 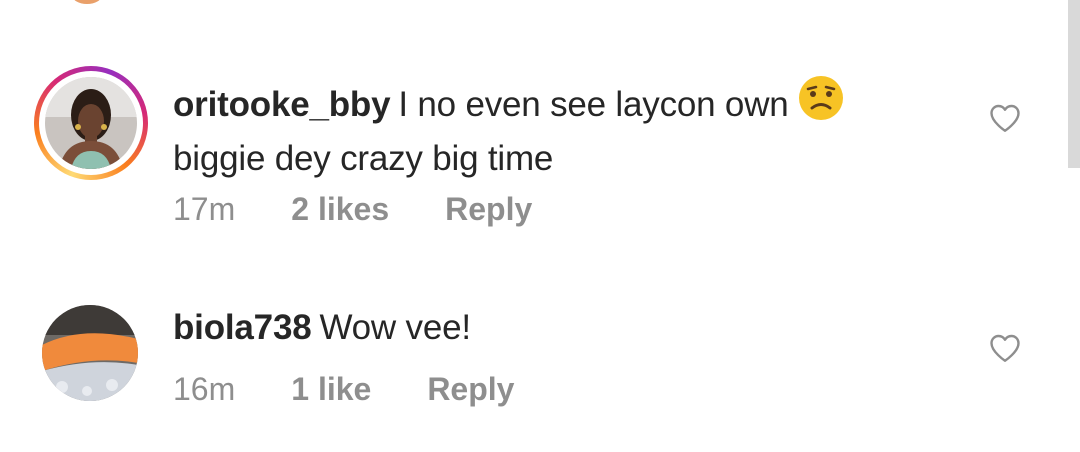 What do you see at coordinates (242, 327) in the screenshot?
I see `comment-username: biola738` at bounding box center [242, 327].